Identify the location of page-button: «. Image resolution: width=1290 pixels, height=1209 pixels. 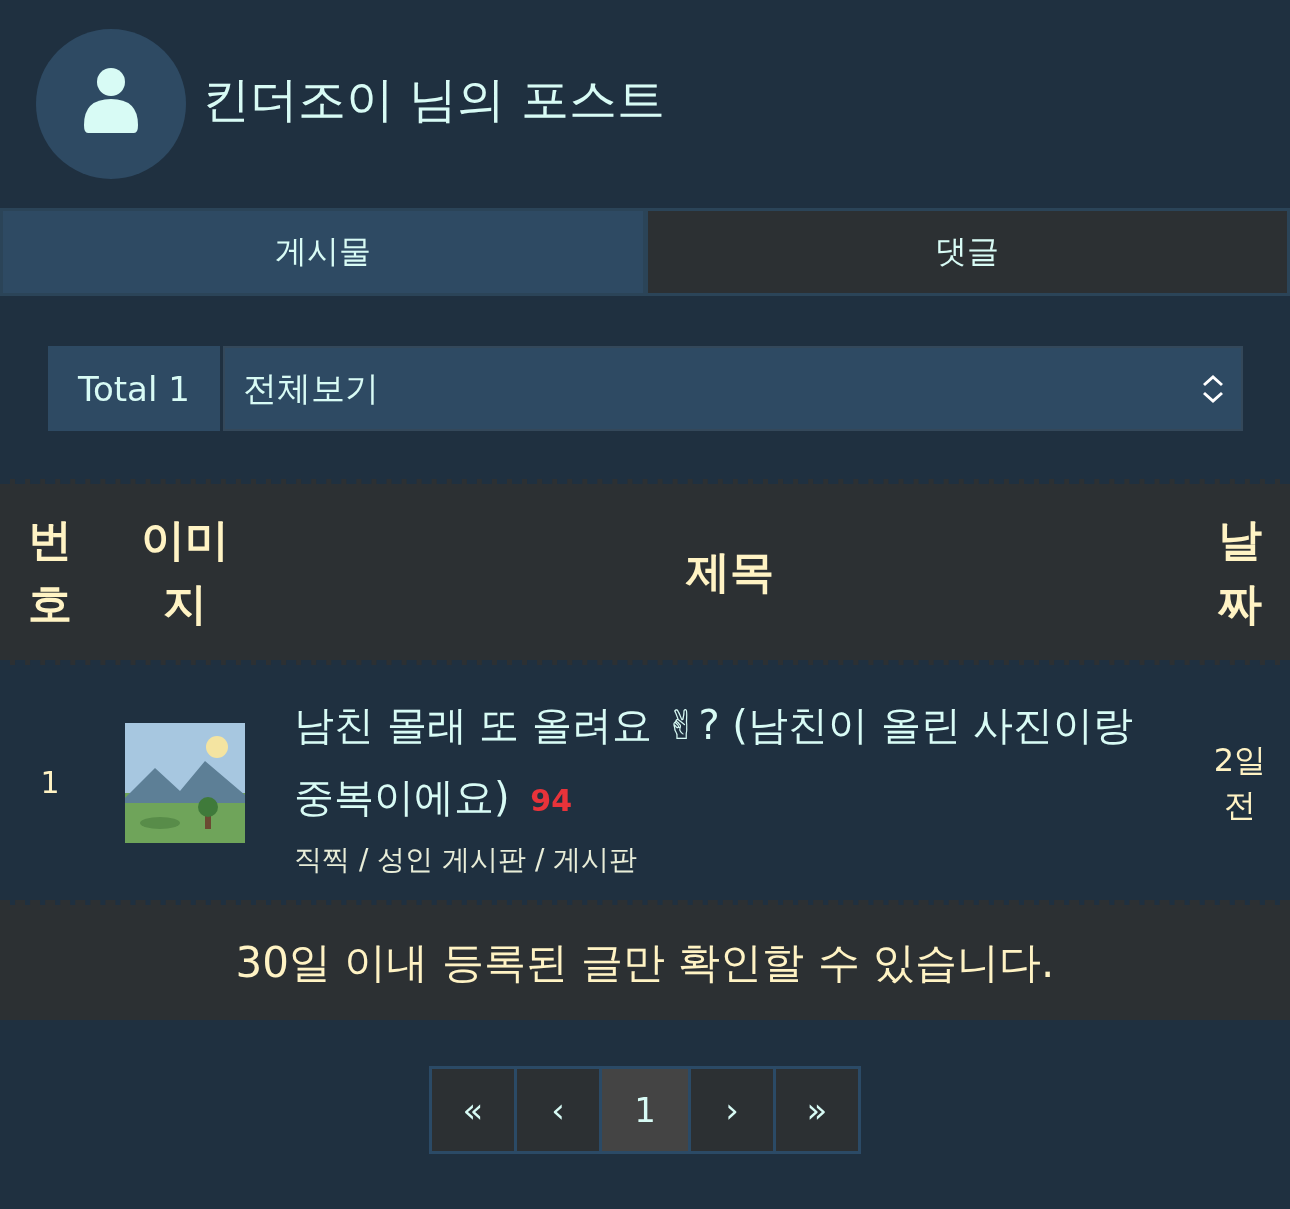
(473, 1110).